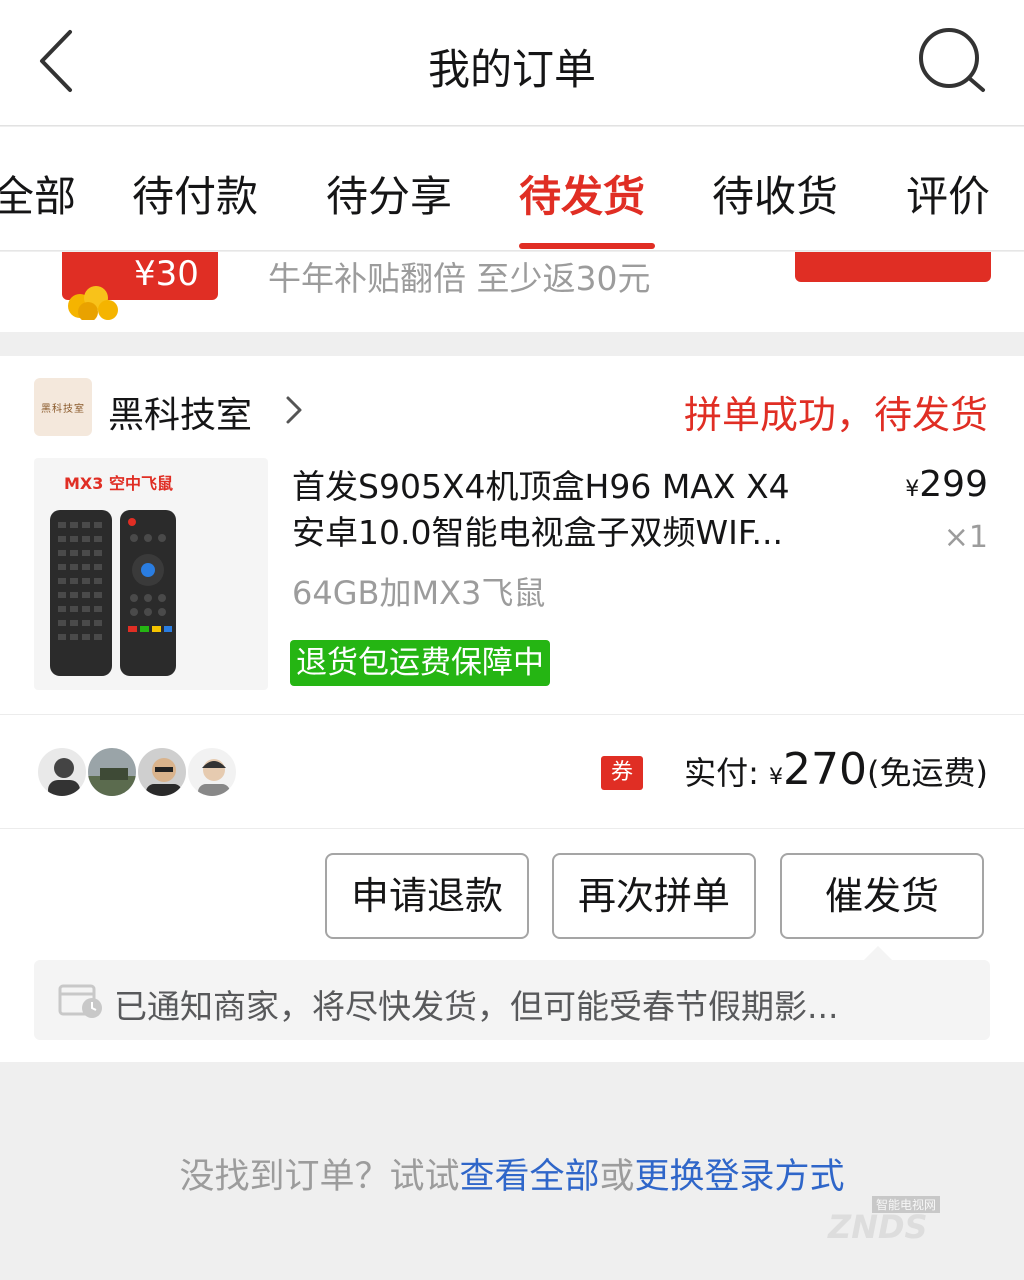 The width and height of the screenshot is (1024, 1280). Describe the element at coordinates (927, 773) in the screenshot. I see `shipping-note: (免运费)` at that location.